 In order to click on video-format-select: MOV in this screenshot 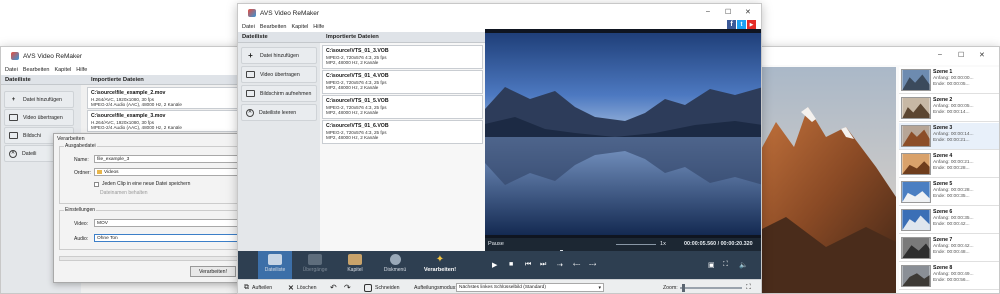, I will do `click(167, 223)`.